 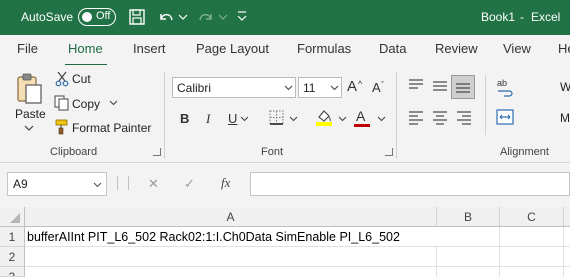 I want to click on font-name-value: Calibri, so click(x=194, y=88).